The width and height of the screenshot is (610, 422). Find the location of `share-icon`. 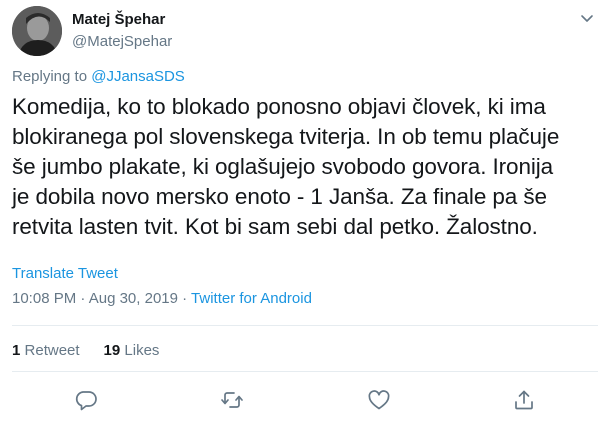

share-icon is located at coordinates (524, 400).